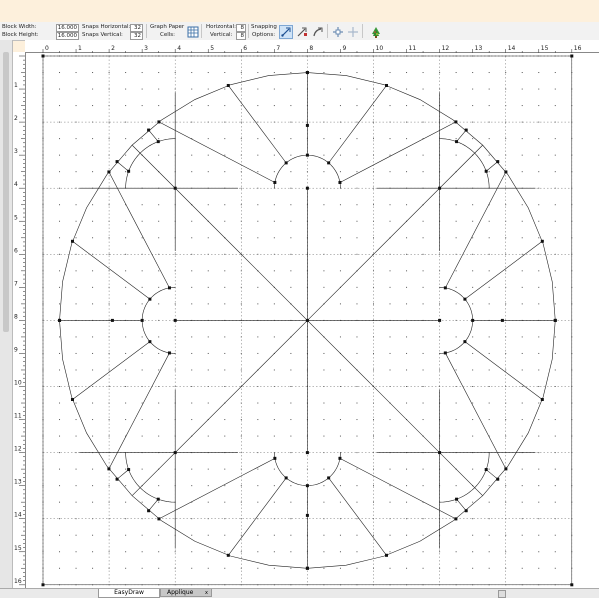 This screenshot has width=599, height=598. What do you see at coordinates (353, 32) in the screenshot?
I see `delete-node-icon` at bounding box center [353, 32].